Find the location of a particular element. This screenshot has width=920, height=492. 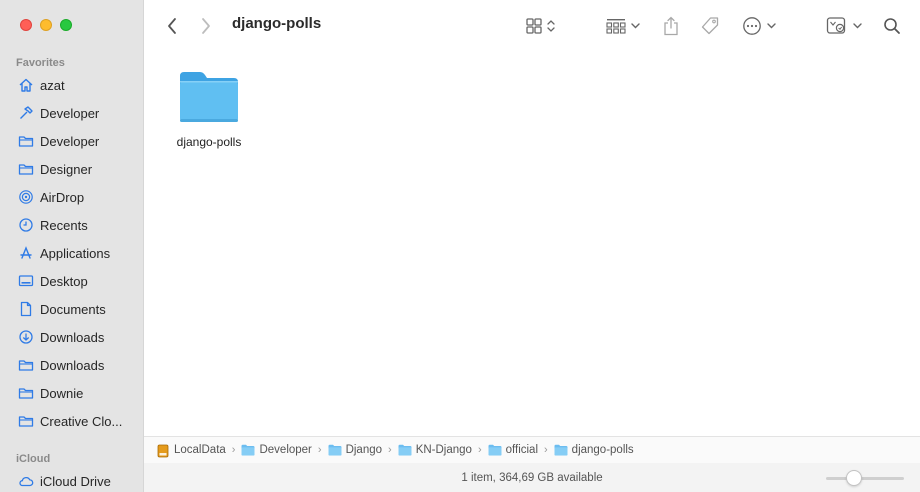

window-controls is located at coordinates (46, 25).